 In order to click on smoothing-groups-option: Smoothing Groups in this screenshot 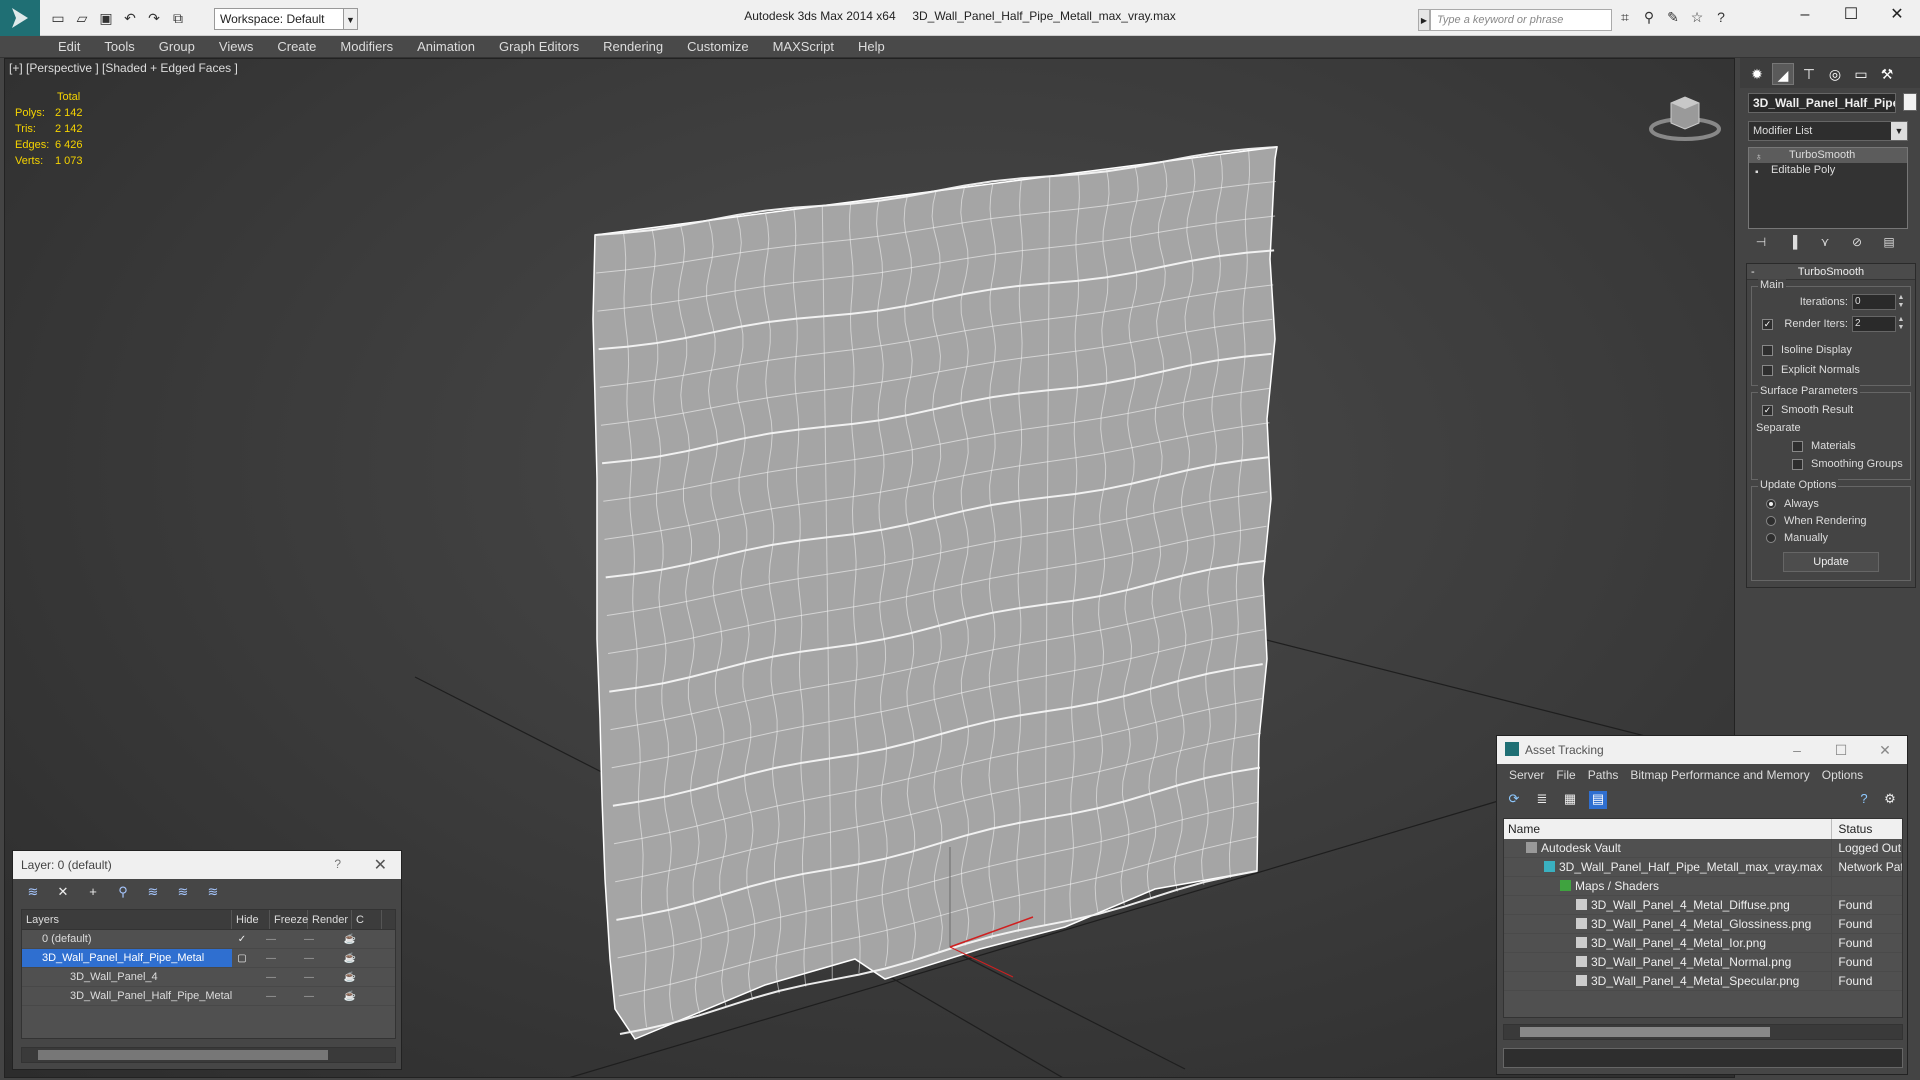, I will do `click(1831, 464)`.